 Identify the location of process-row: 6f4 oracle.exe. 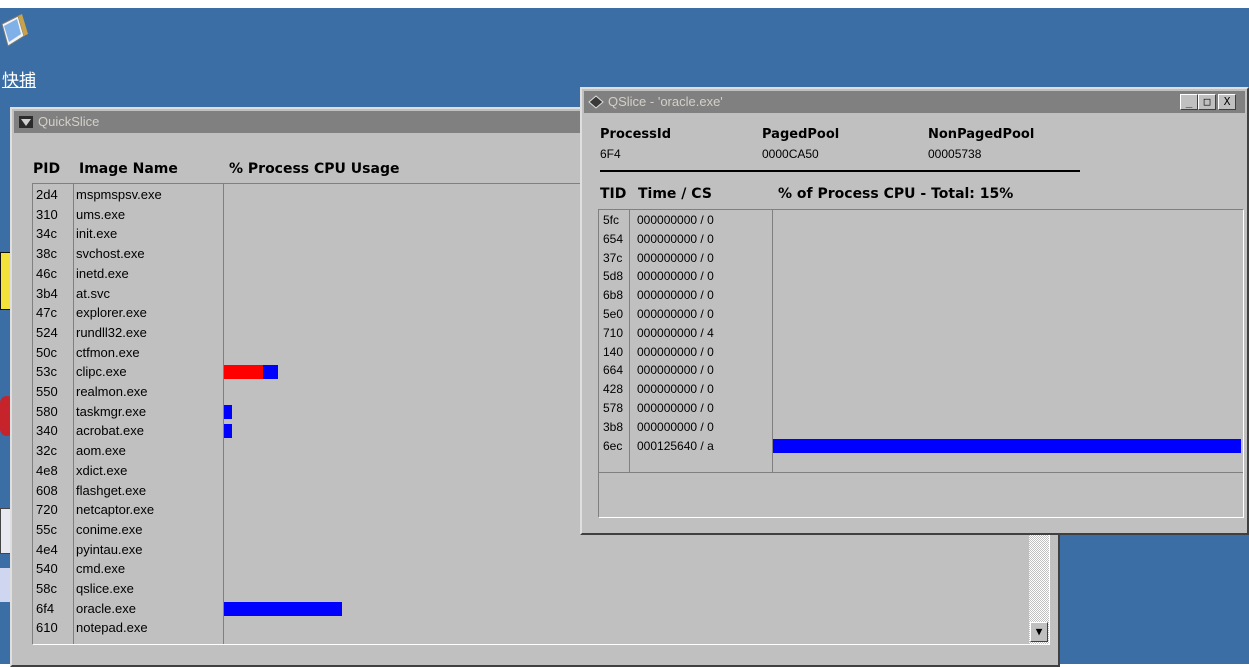
(128, 609).